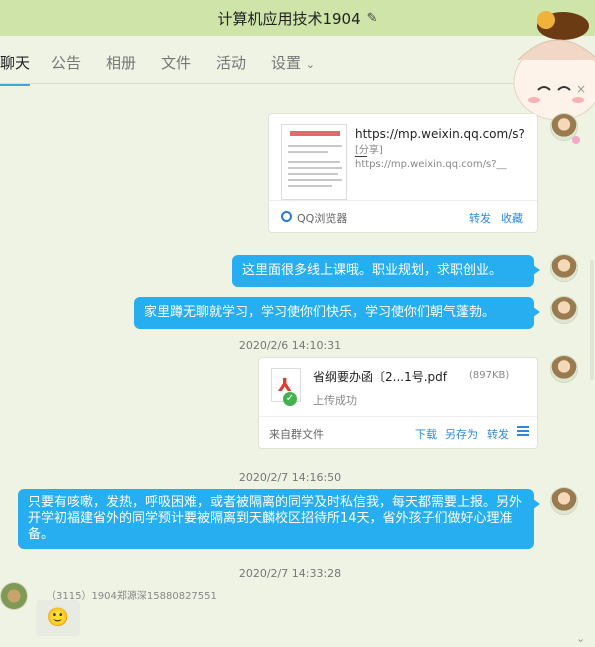 The width and height of the screenshot is (595, 647). What do you see at coordinates (290, 399) in the screenshot?
I see `check-icon: ✓` at bounding box center [290, 399].